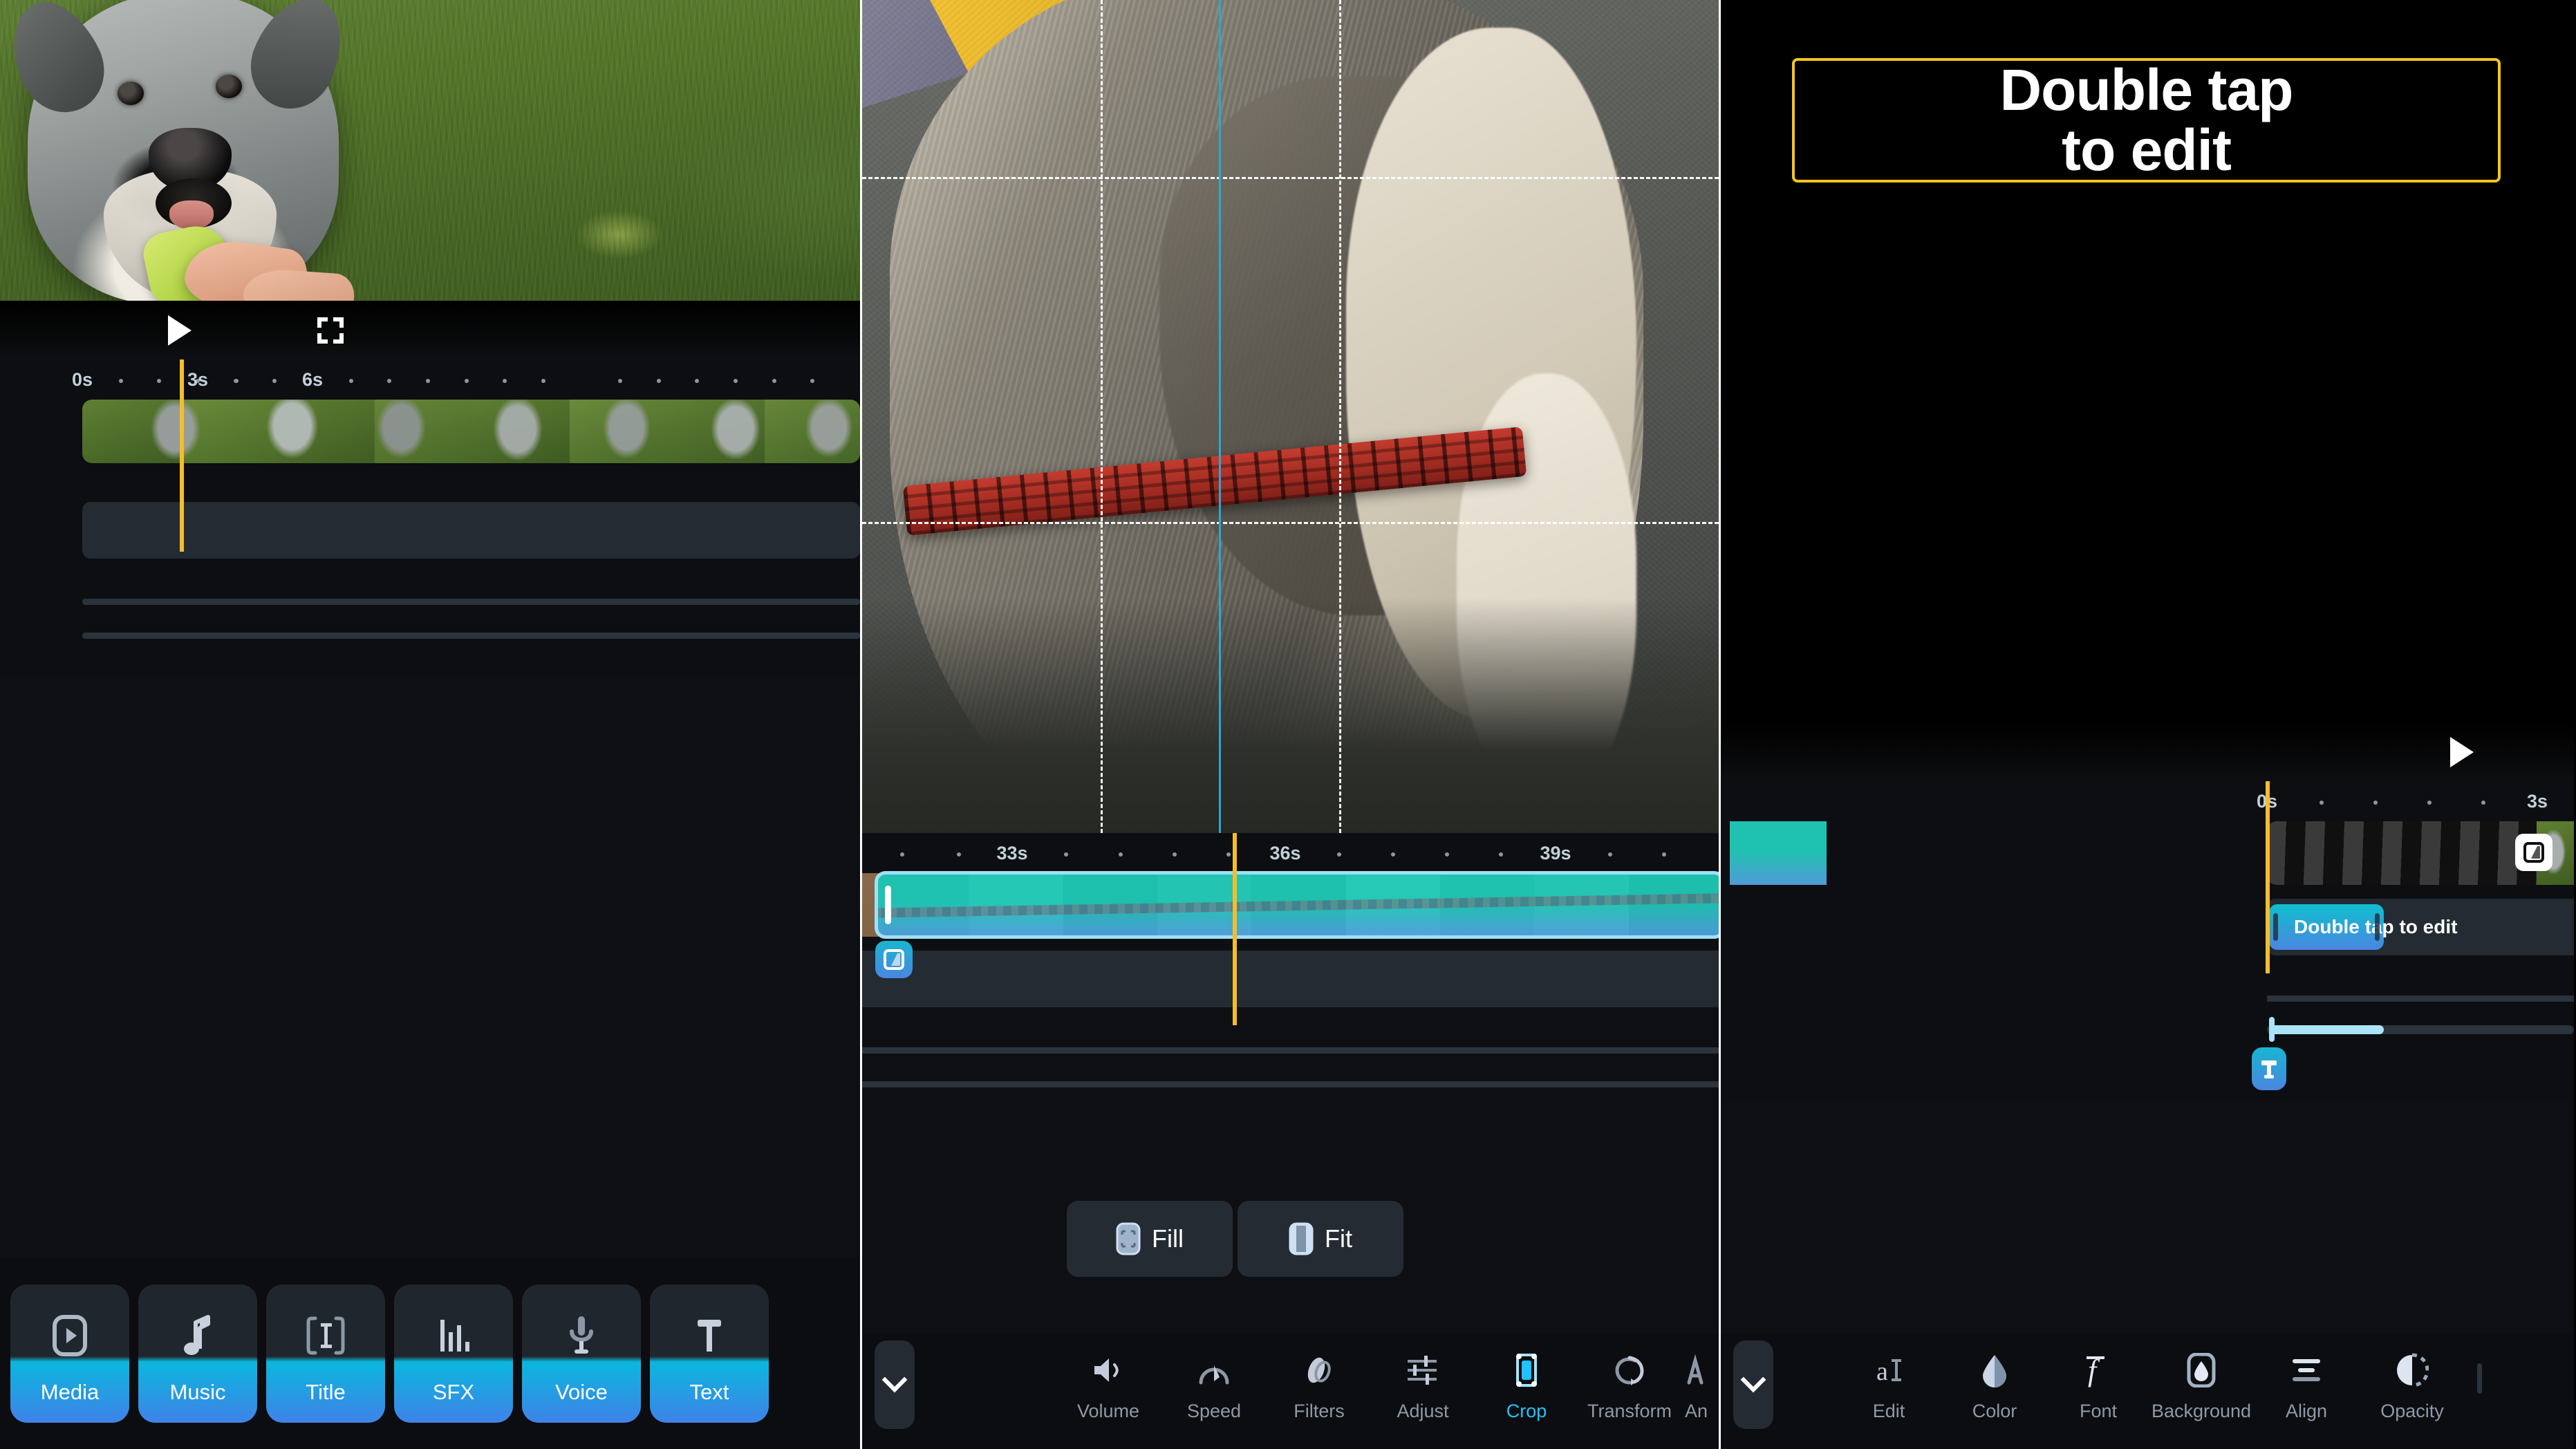  Describe the element at coordinates (2272, 1029) in the screenshot. I see `duration-scrubber-knob` at that location.